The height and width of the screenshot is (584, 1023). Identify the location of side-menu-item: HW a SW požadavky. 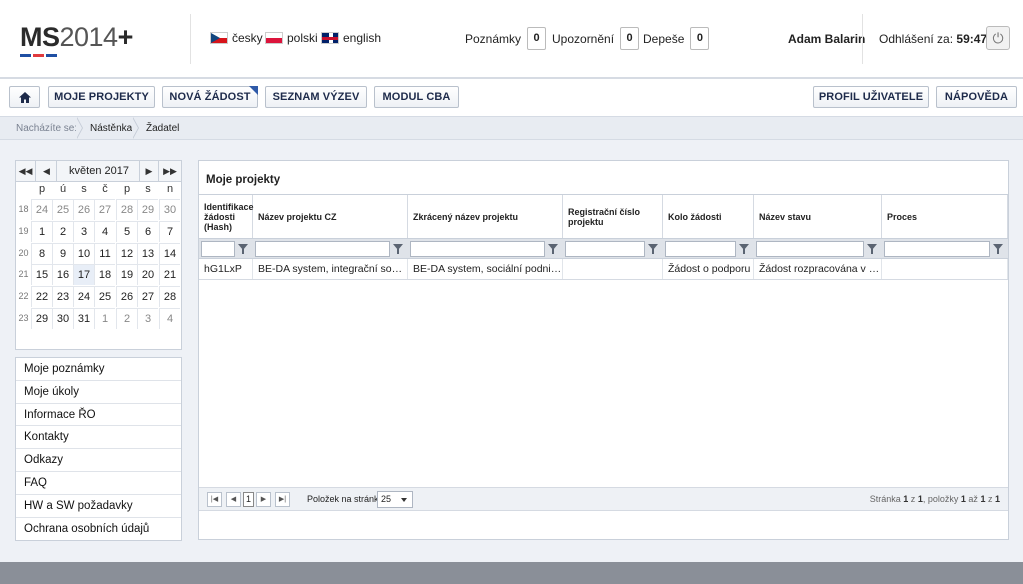
(98, 506).